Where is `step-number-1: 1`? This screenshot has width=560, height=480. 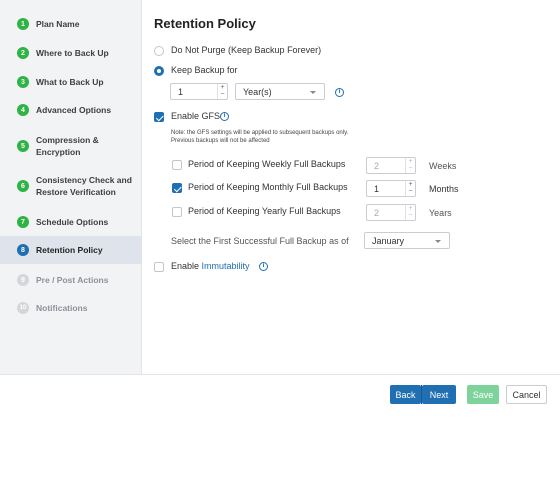
step-number-1: 1 is located at coordinates (23, 24).